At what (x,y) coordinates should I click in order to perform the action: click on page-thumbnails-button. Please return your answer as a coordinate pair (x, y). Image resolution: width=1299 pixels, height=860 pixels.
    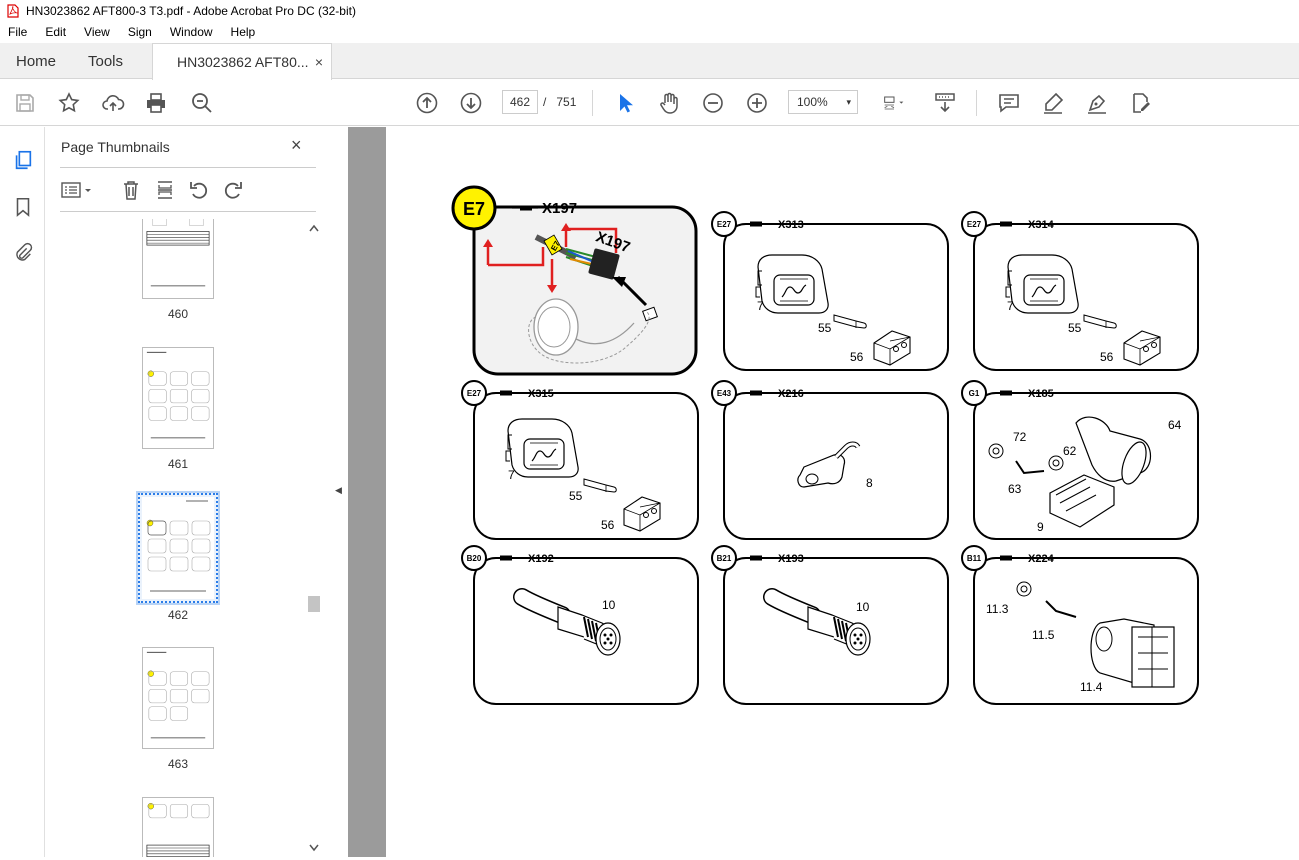
    Looking at the image, I should click on (23, 160).